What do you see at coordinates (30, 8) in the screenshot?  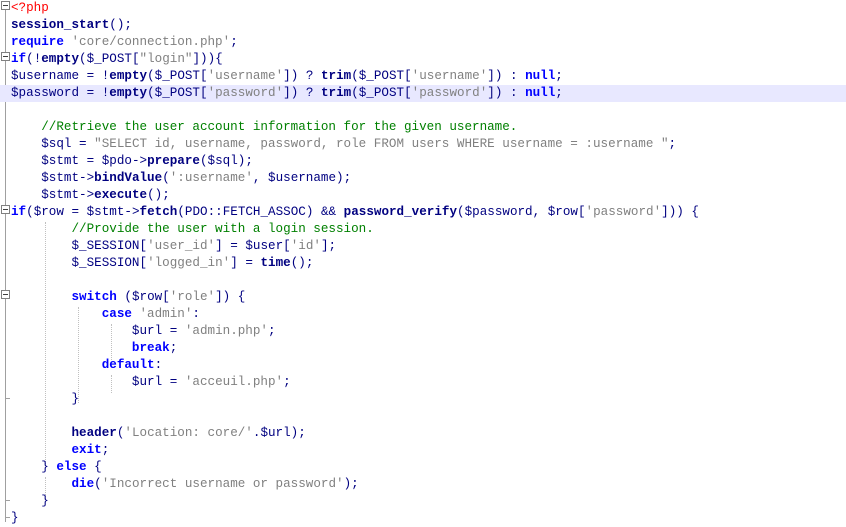 I see `code-line: <?php` at bounding box center [30, 8].